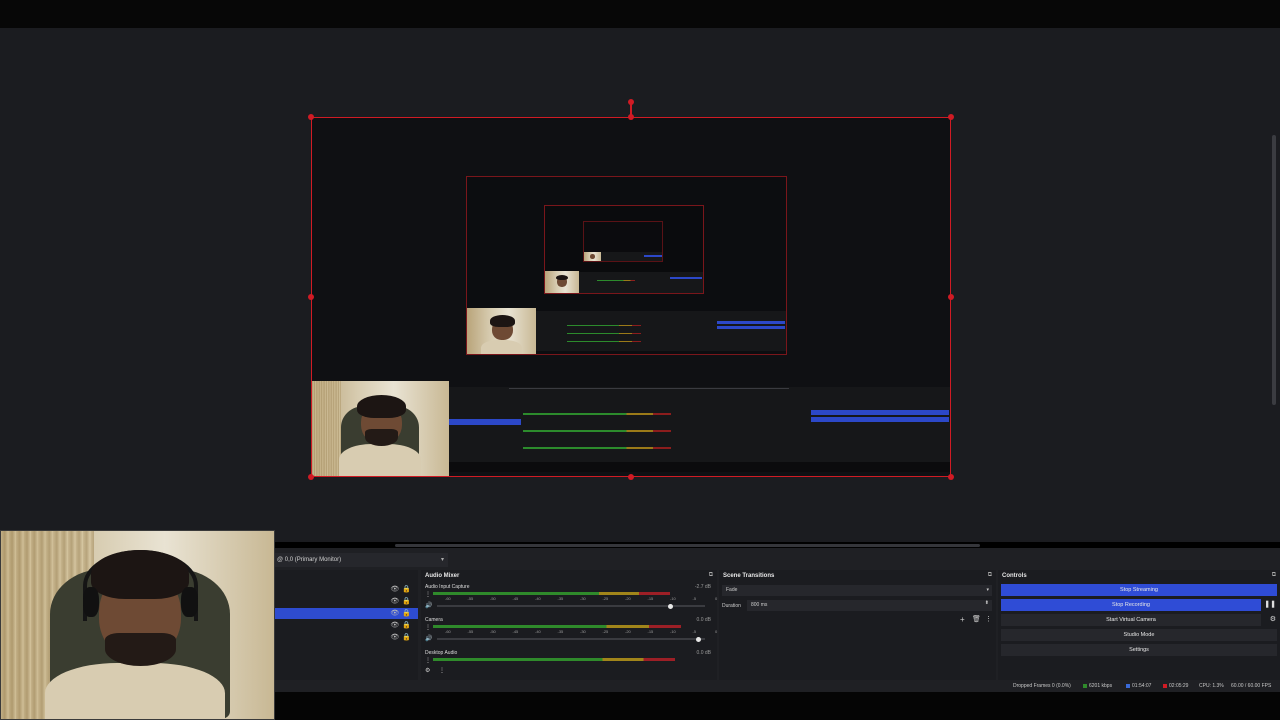 The width and height of the screenshot is (1280, 720). Describe the element at coordinates (1270, 604) in the screenshot. I see `pause-icon: ❚❚` at that location.